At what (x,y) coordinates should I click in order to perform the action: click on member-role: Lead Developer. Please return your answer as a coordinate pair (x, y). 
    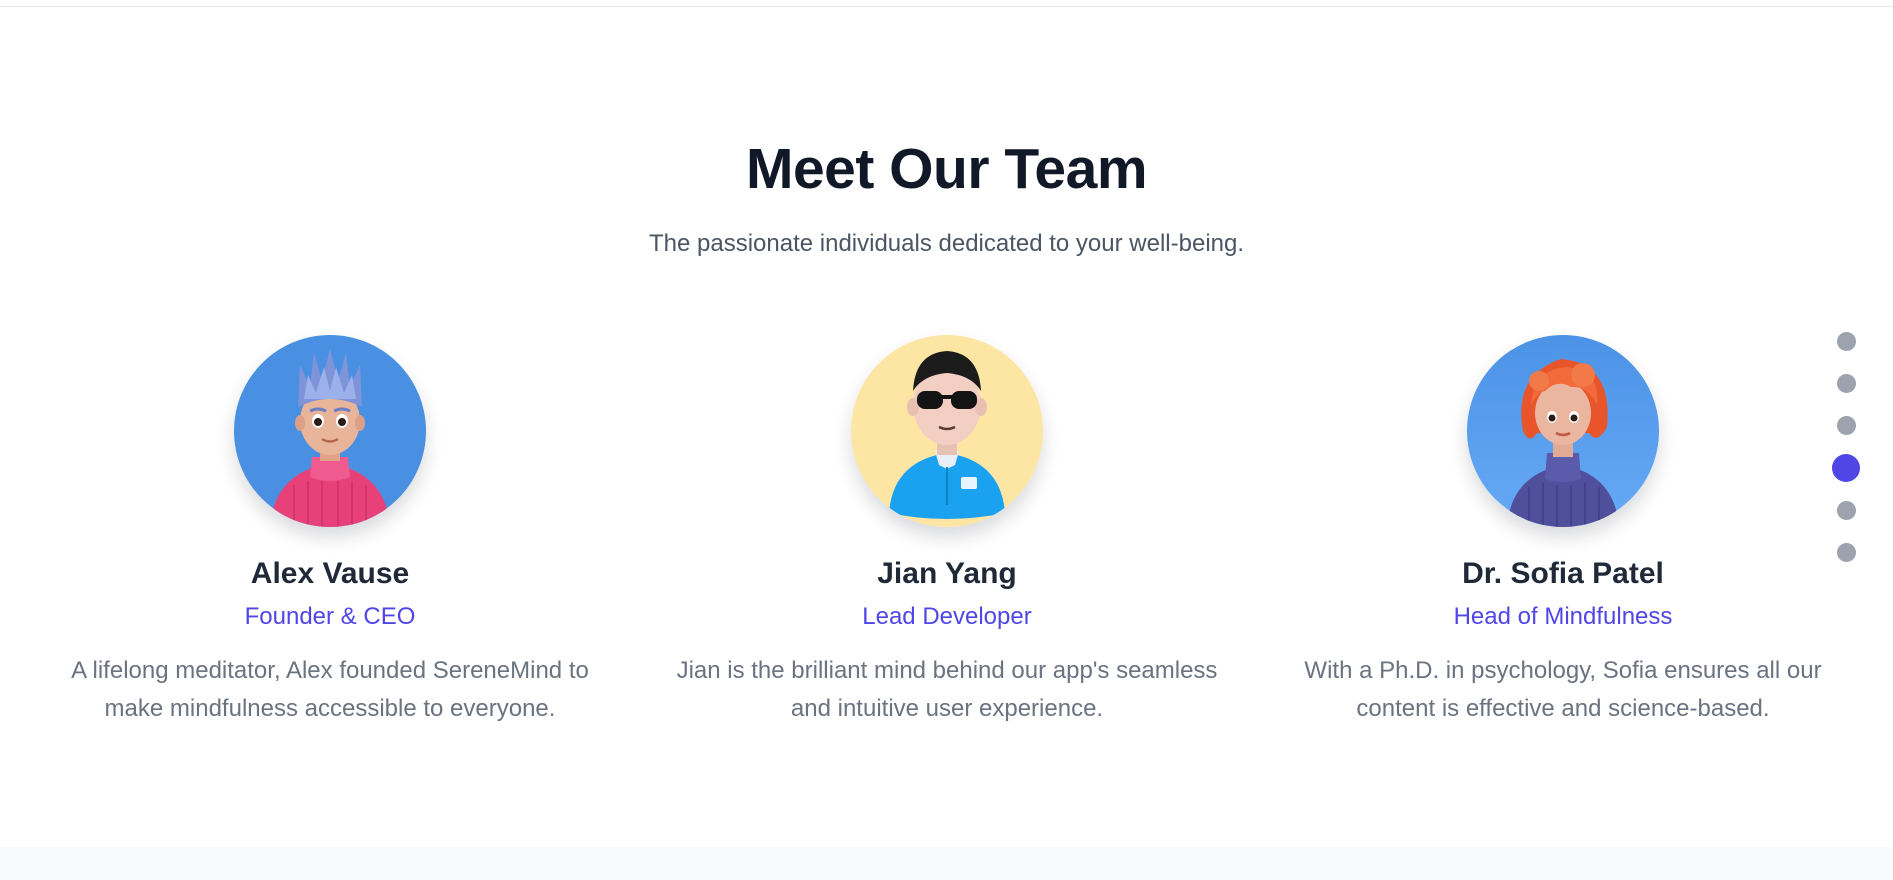
    Looking at the image, I should click on (947, 616).